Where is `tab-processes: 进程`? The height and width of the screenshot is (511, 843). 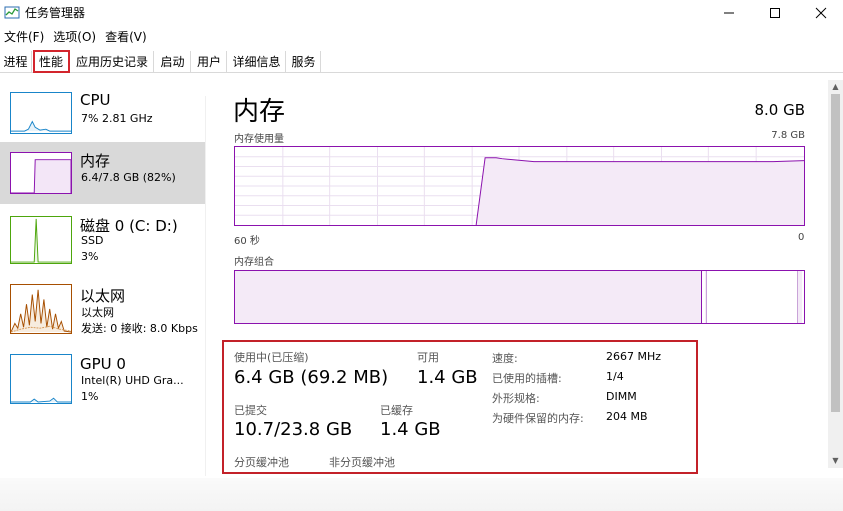 tab-processes: 进程 is located at coordinates (16, 62).